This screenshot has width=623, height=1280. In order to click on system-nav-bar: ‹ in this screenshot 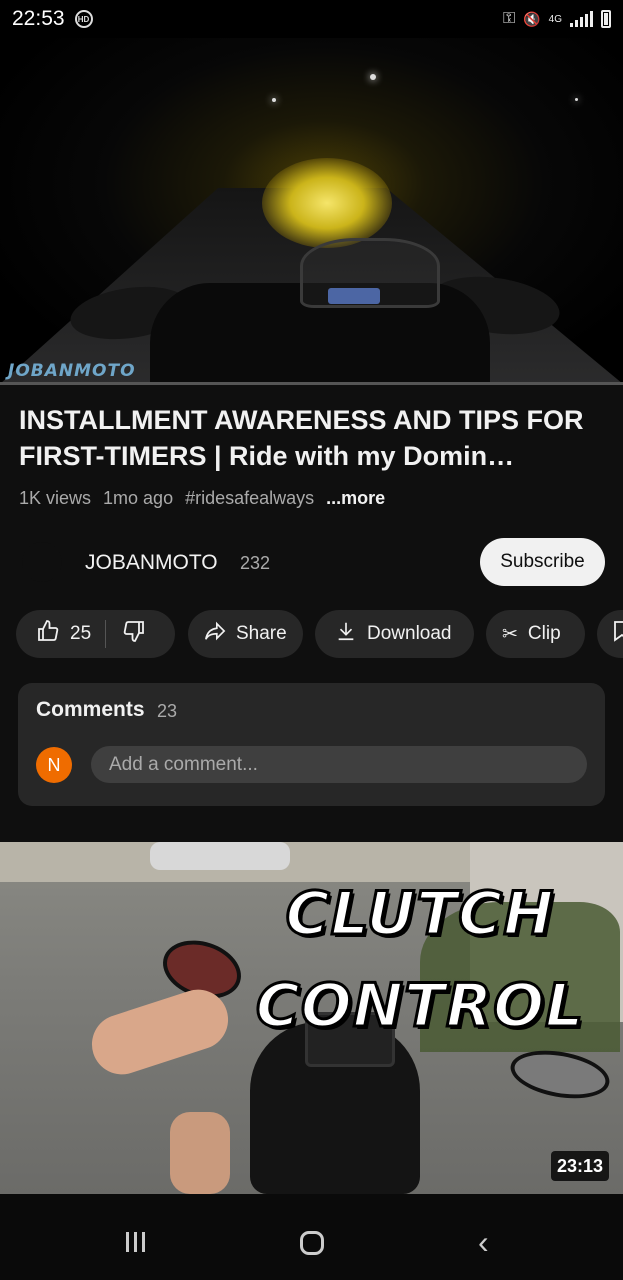, I will do `click(311, 1237)`.